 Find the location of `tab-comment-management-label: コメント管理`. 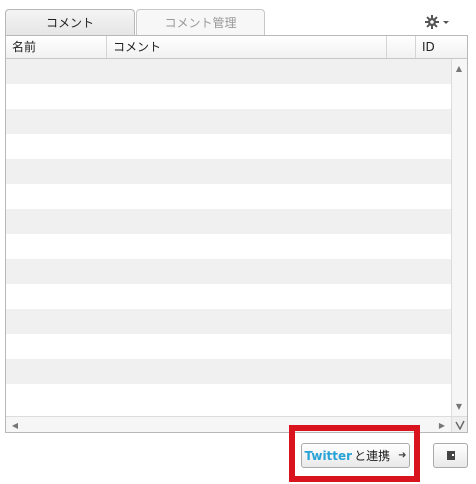

tab-comment-management-label: コメント管理 is located at coordinates (200, 23).